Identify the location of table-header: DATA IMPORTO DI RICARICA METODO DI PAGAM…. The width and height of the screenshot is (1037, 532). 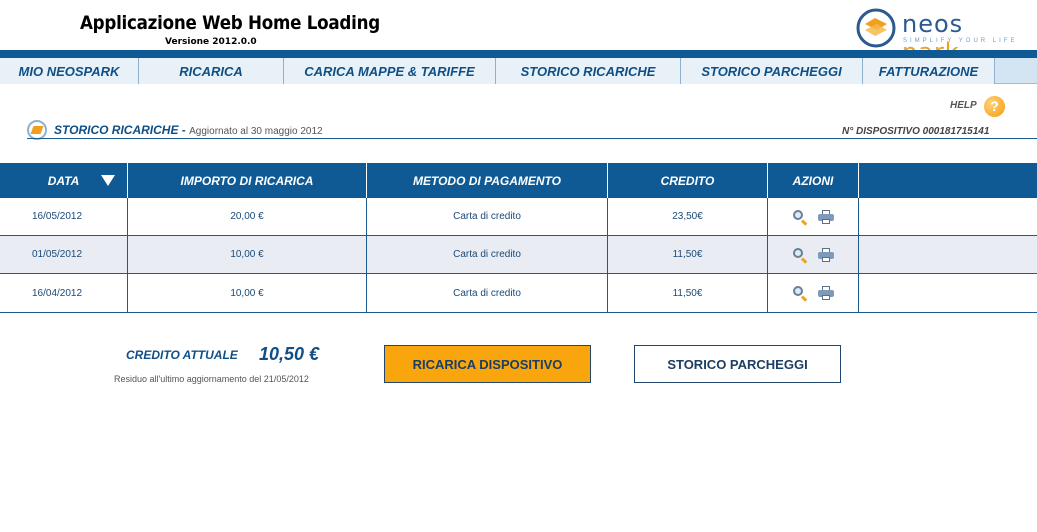
(518, 180).